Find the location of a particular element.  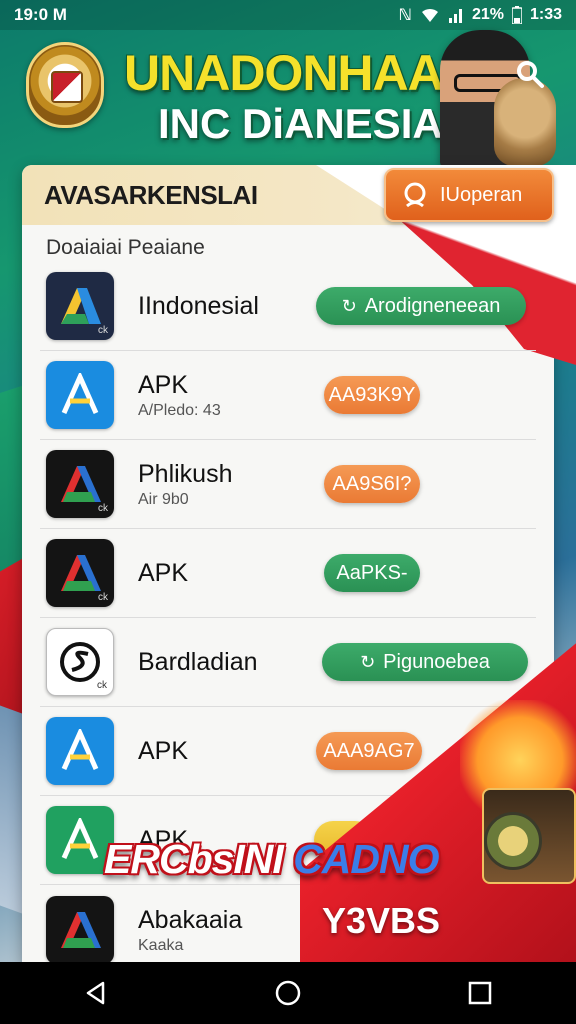

app-action-button: AA9S6I? is located at coordinates (372, 484).